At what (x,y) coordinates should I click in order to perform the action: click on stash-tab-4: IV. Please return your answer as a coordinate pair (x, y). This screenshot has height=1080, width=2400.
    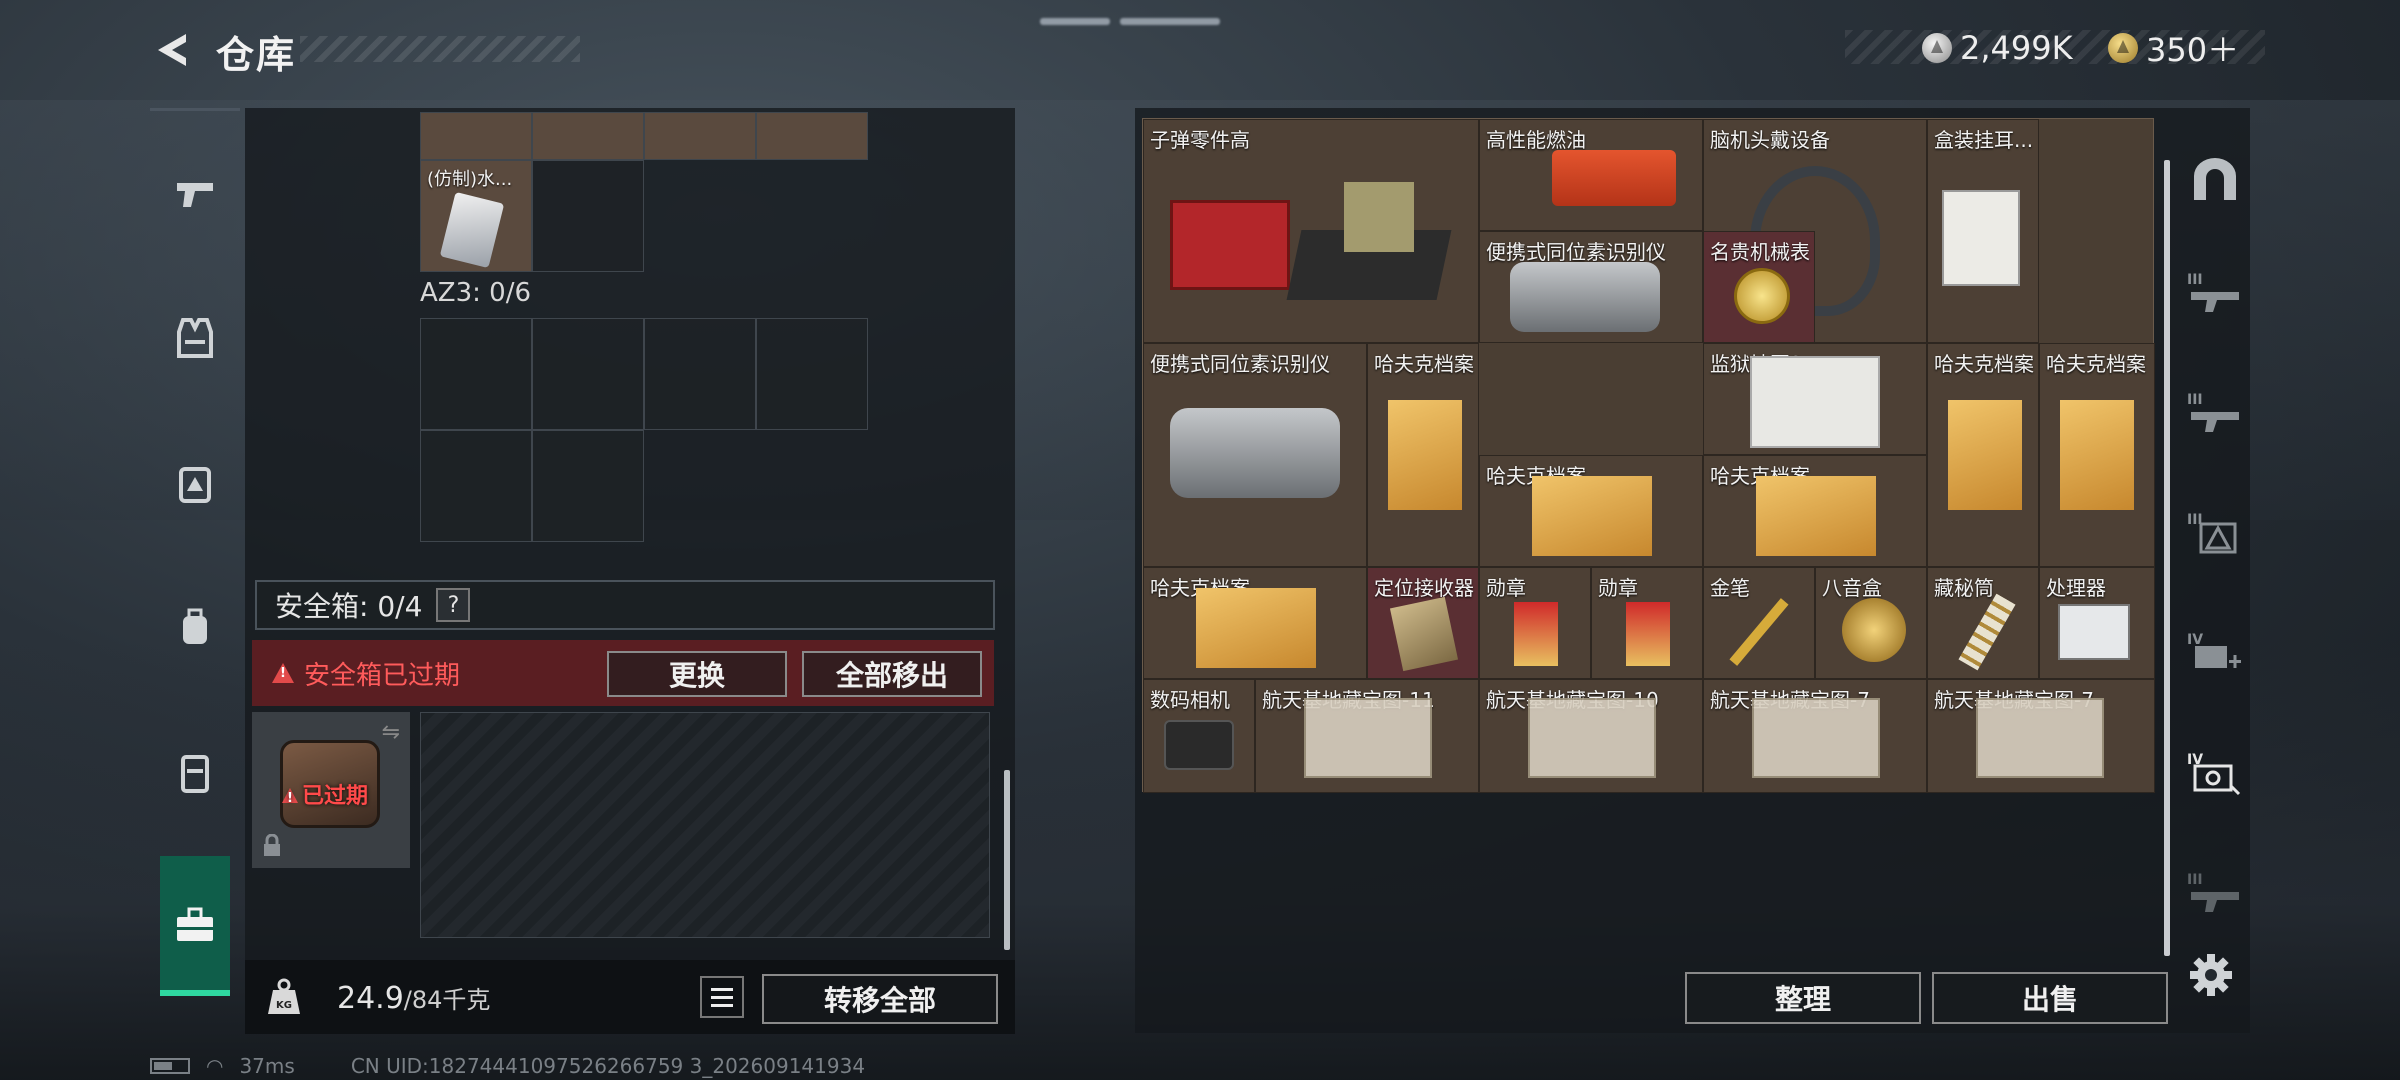
    Looking at the image, I should click on (2215, 653).